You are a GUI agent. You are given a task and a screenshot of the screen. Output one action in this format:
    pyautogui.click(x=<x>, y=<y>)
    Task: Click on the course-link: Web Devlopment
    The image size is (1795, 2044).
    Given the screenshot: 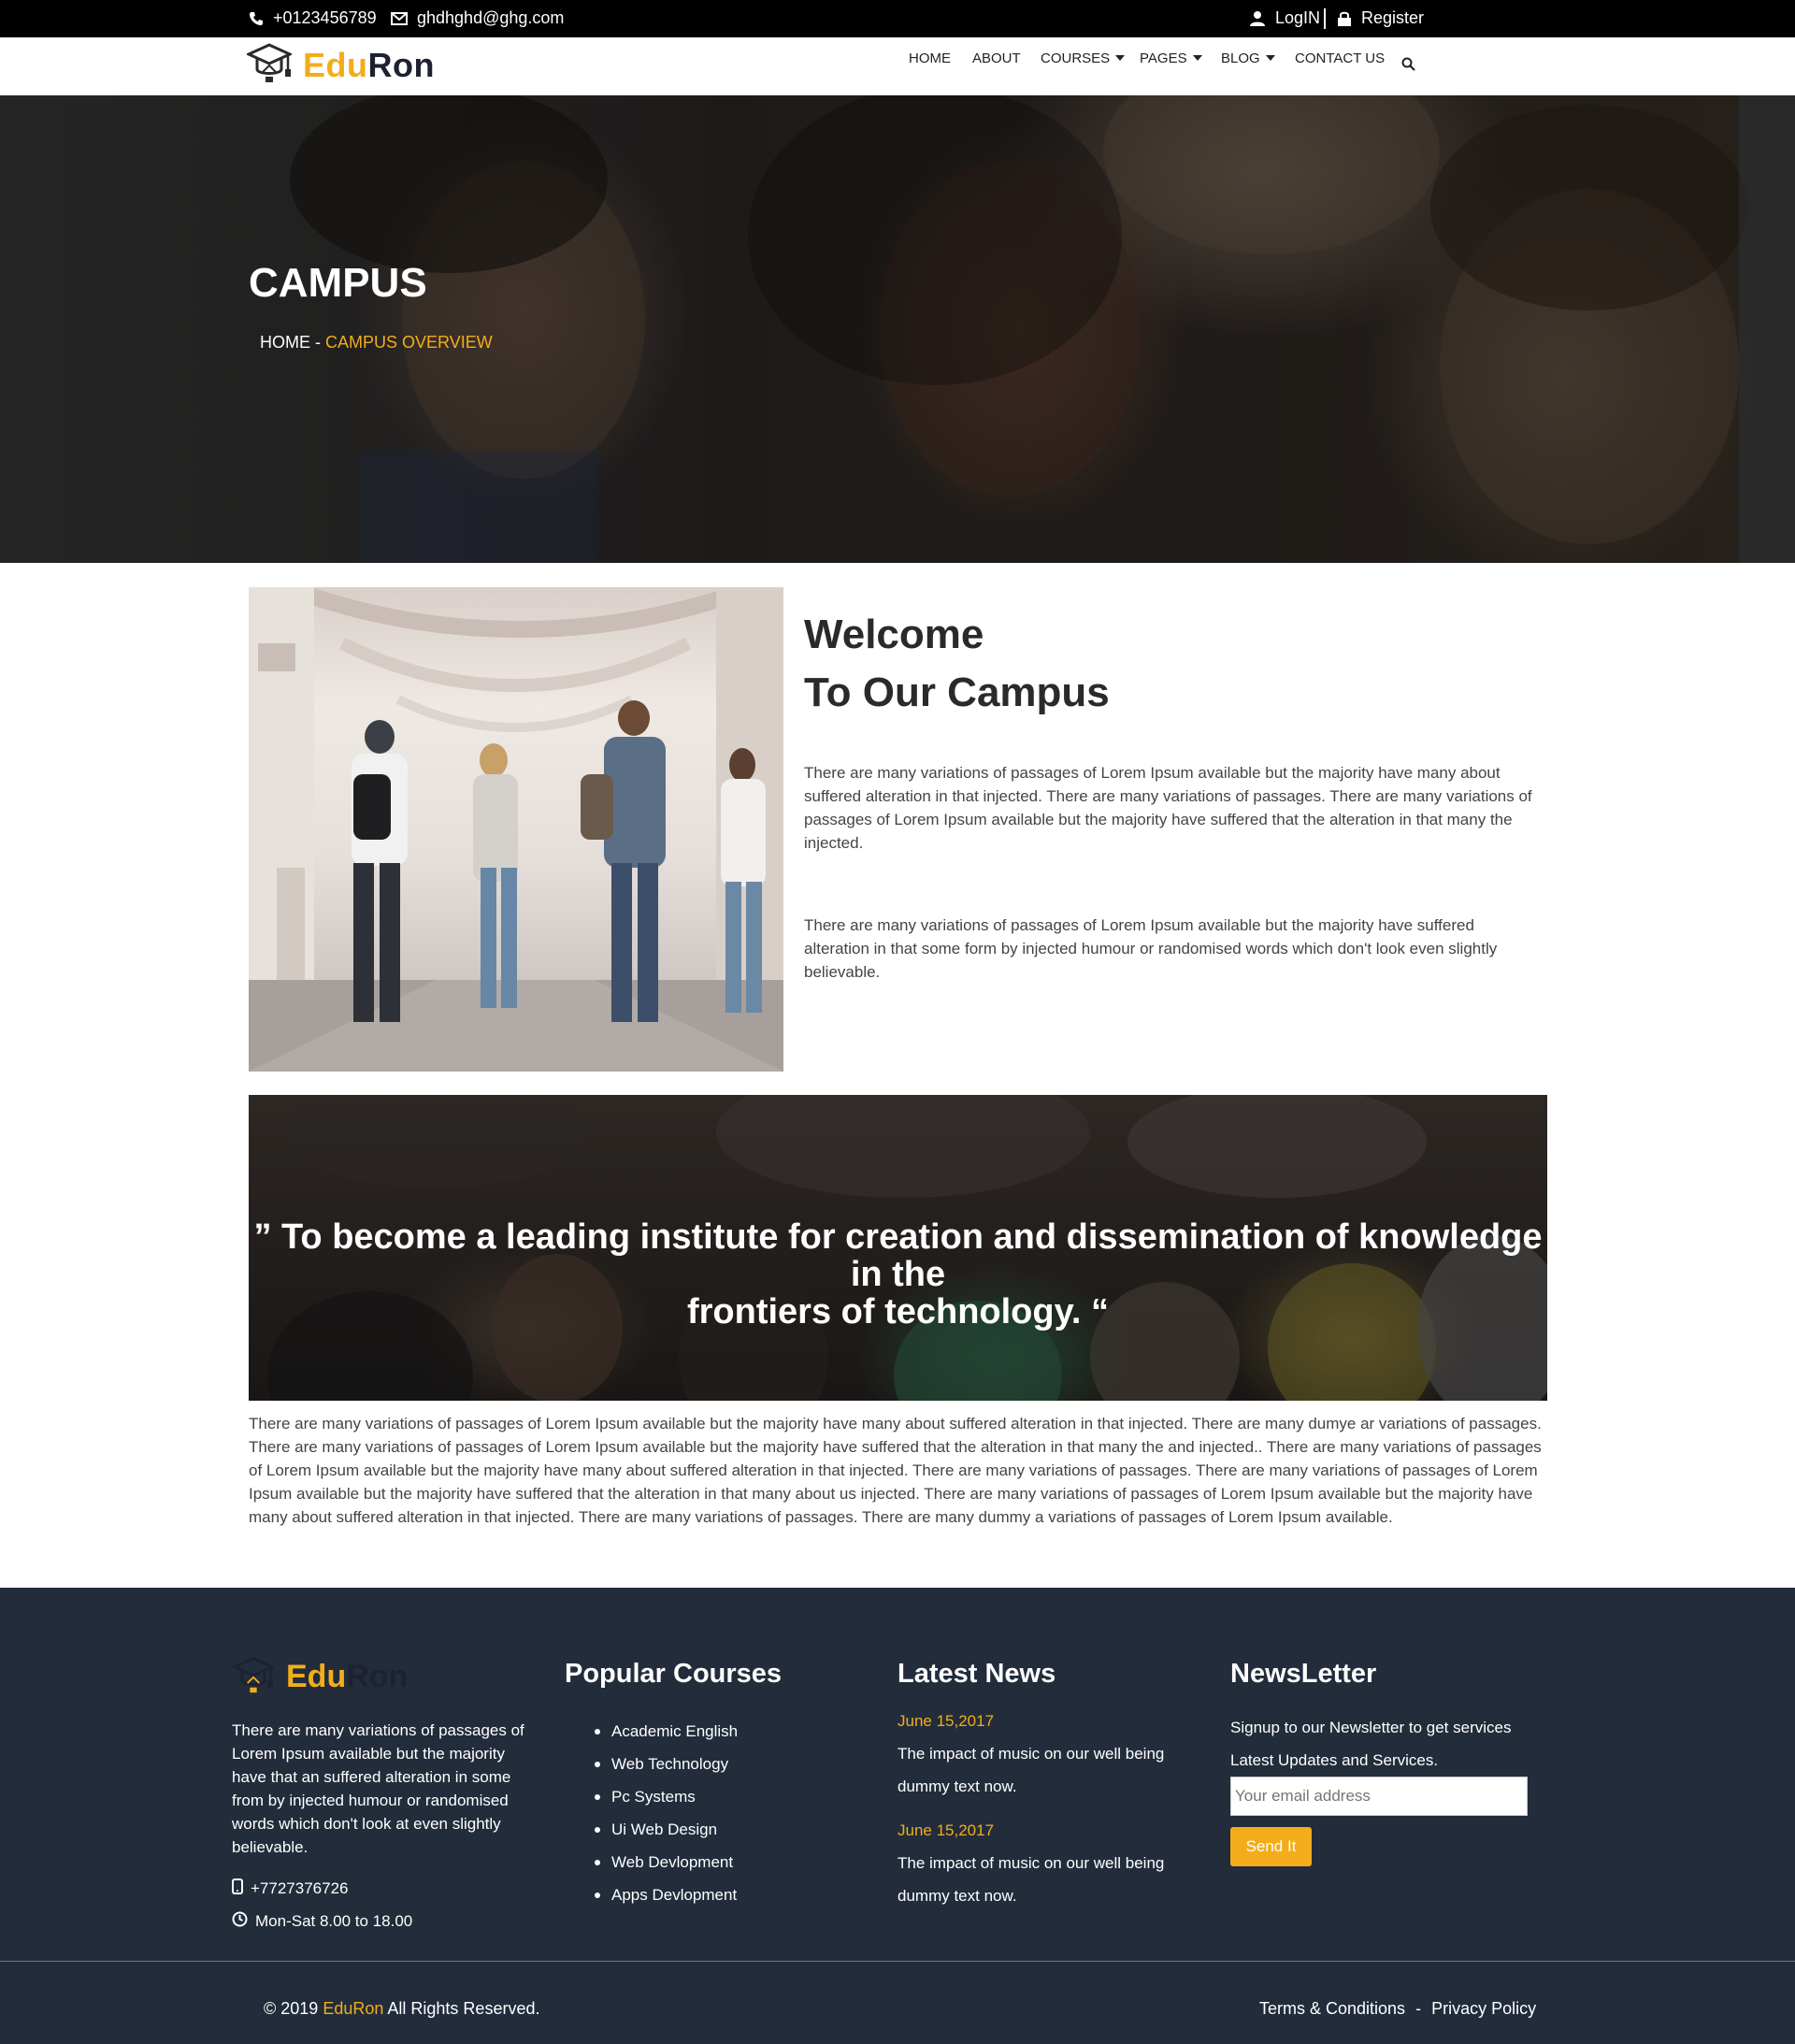 What is the action you would take?
    pyautogui.click(x=667, y=1862)
    